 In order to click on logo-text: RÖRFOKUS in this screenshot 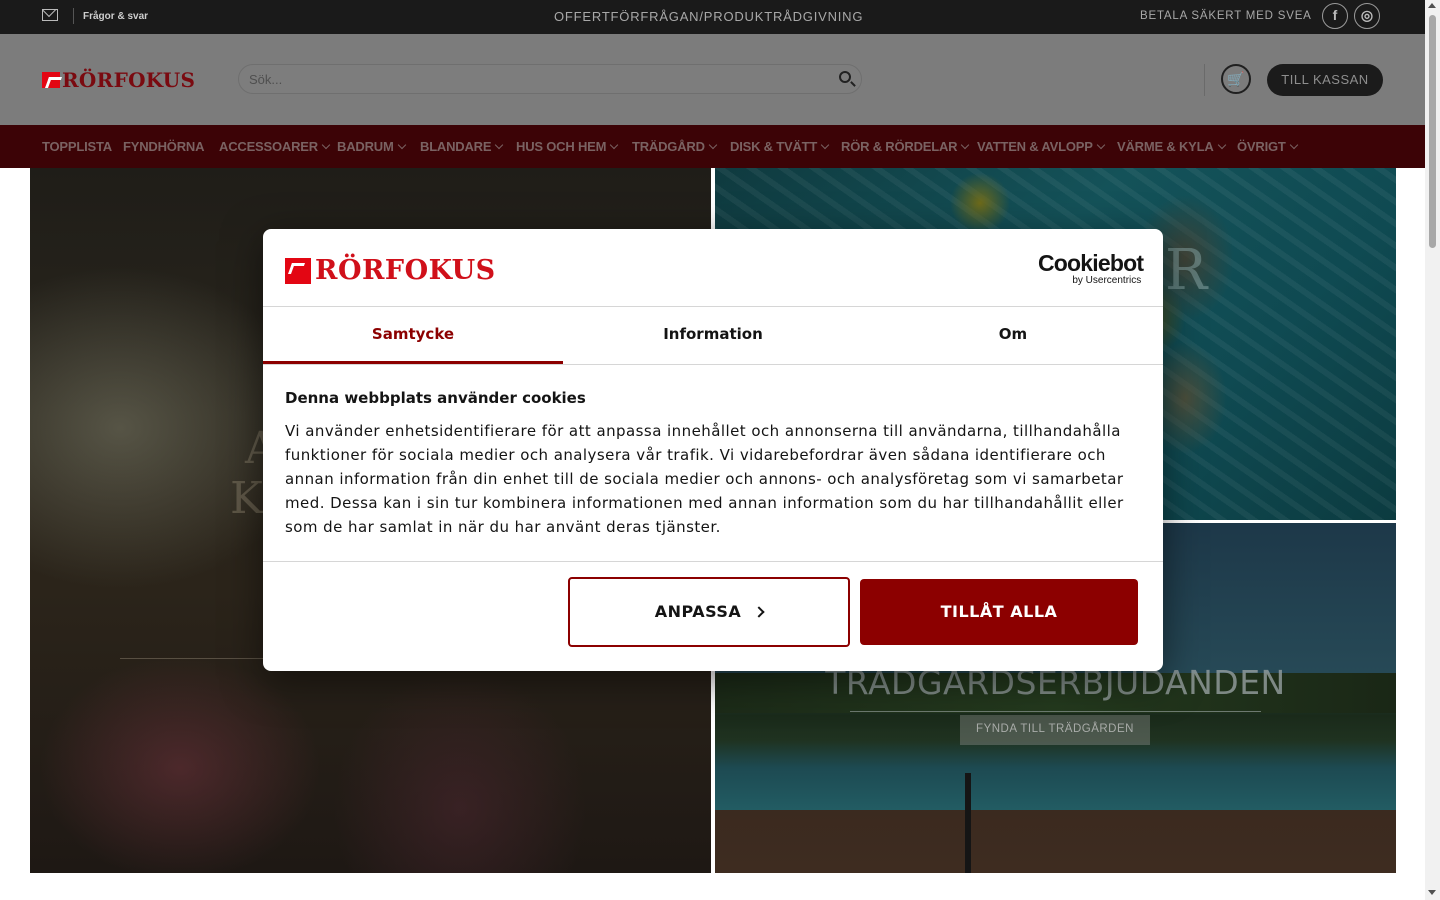, I will do `click(129, 80)`.